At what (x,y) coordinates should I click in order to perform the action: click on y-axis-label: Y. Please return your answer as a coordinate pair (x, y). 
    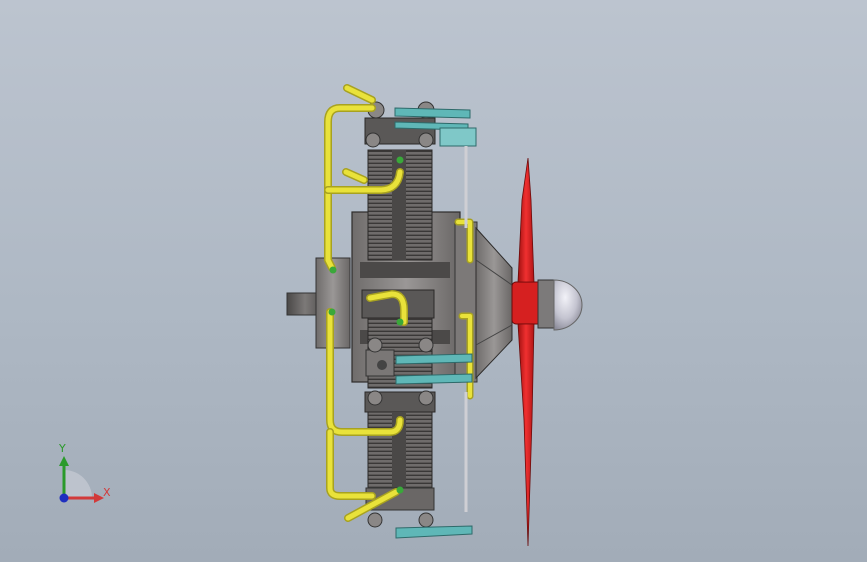
    Looking at the image, I should click on (62, 448).